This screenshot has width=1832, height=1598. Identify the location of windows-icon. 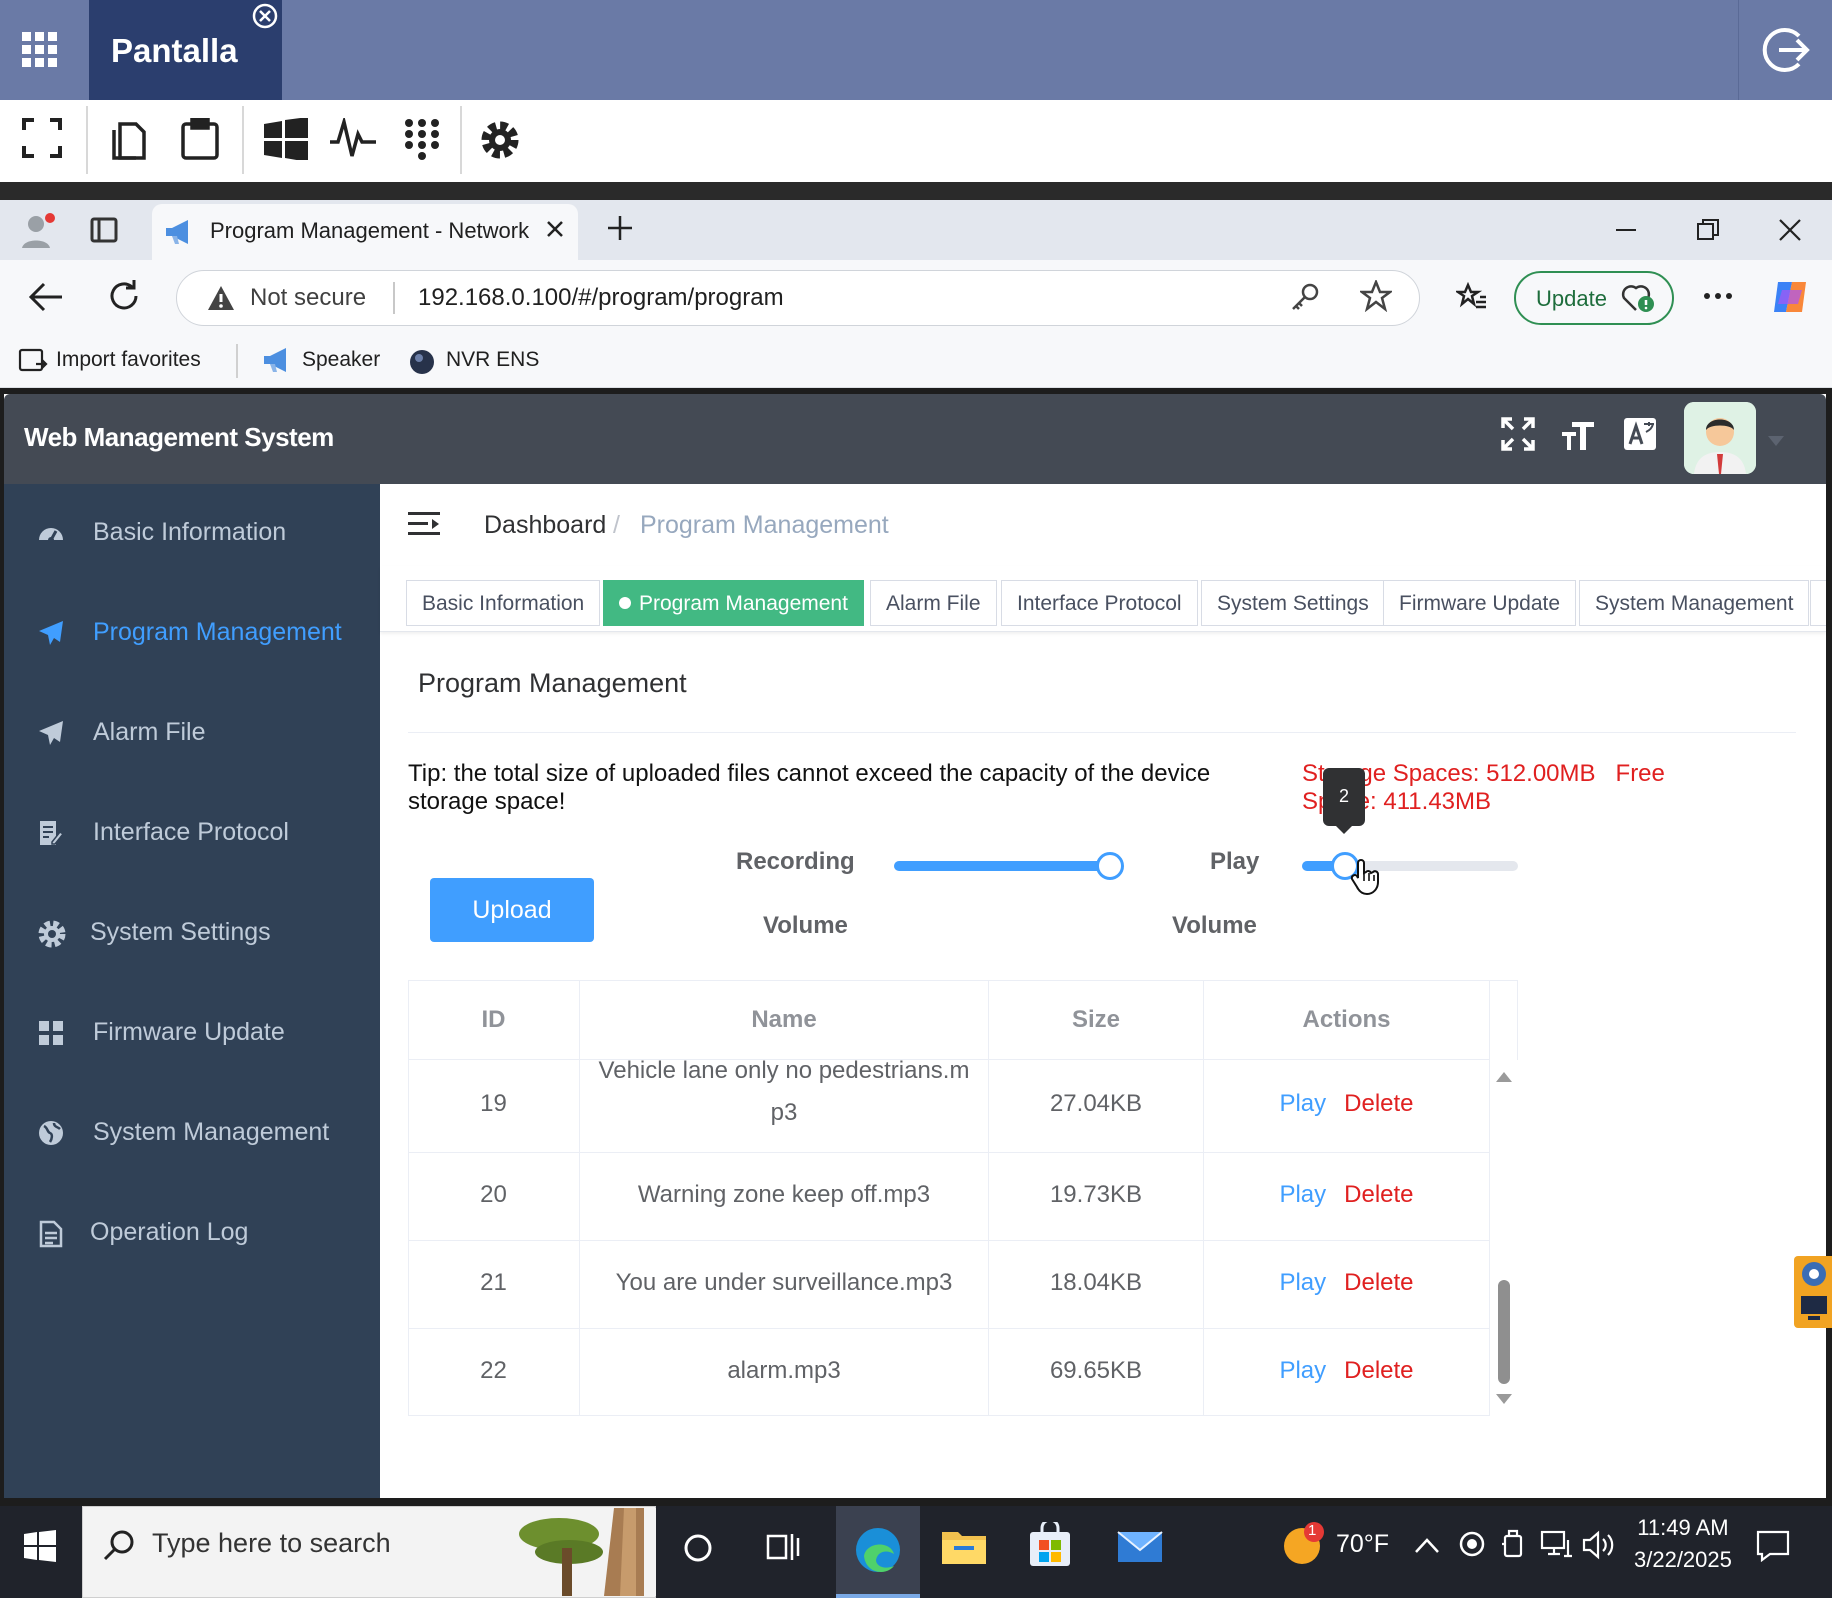
(286, 139).